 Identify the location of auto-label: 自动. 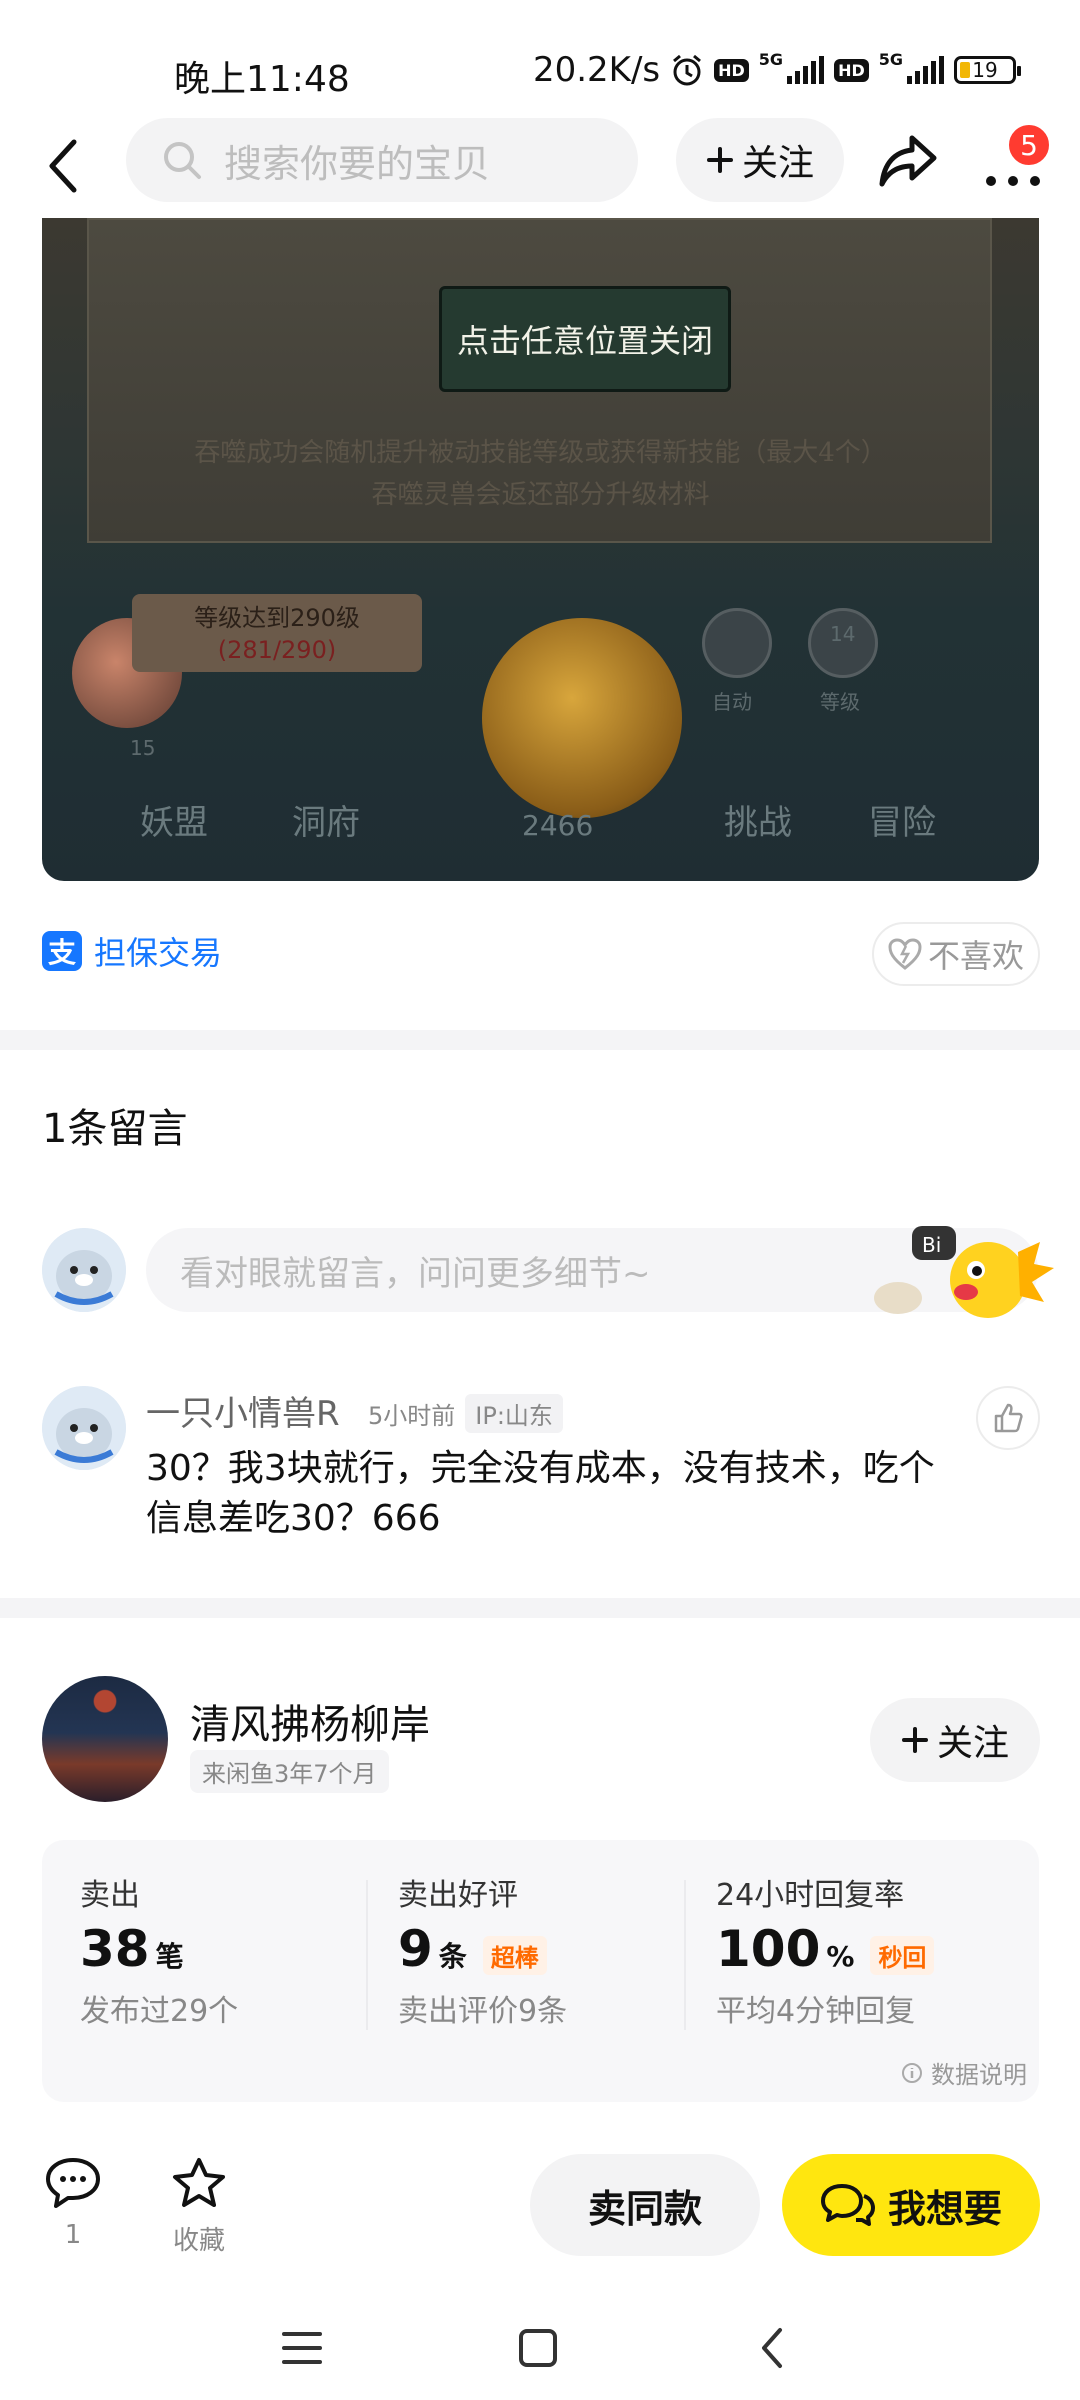
(732, 702).